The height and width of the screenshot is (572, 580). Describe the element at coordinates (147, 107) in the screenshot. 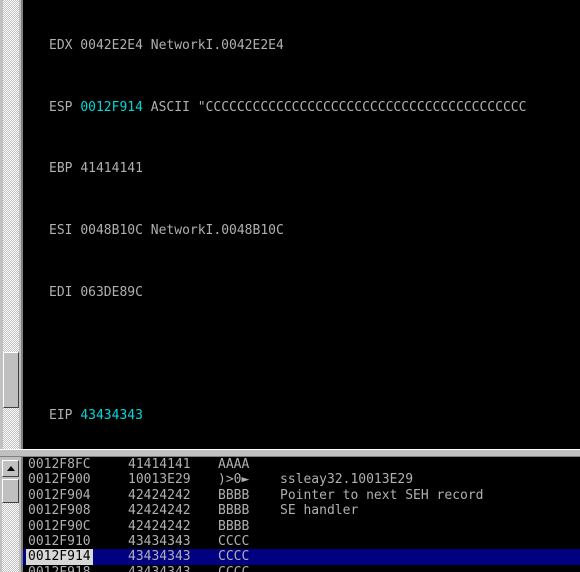

I see `sp2` at that location.